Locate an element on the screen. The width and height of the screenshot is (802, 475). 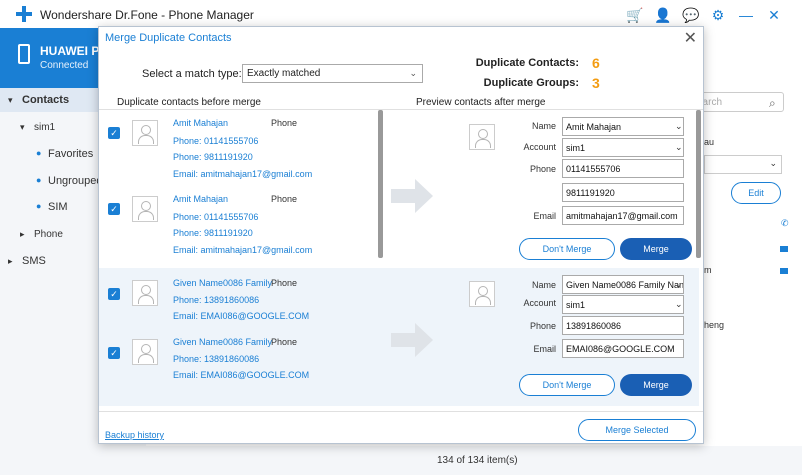
phone-field: 13891860086 is located at coordinates (623, 325).